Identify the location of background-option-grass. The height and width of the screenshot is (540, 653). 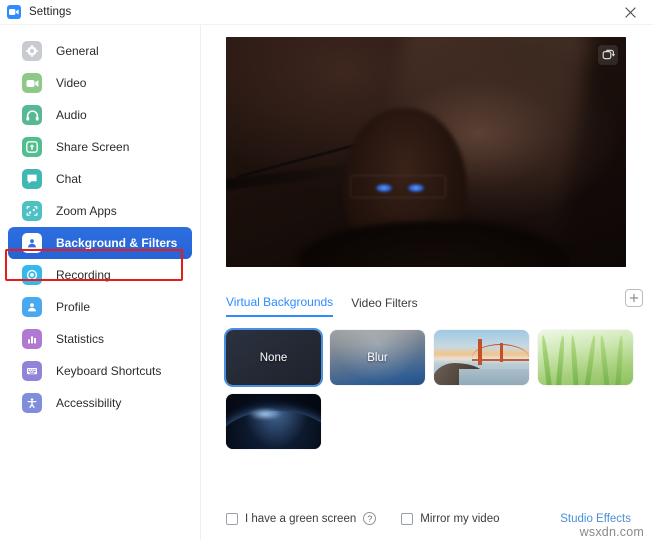
(585, 357).